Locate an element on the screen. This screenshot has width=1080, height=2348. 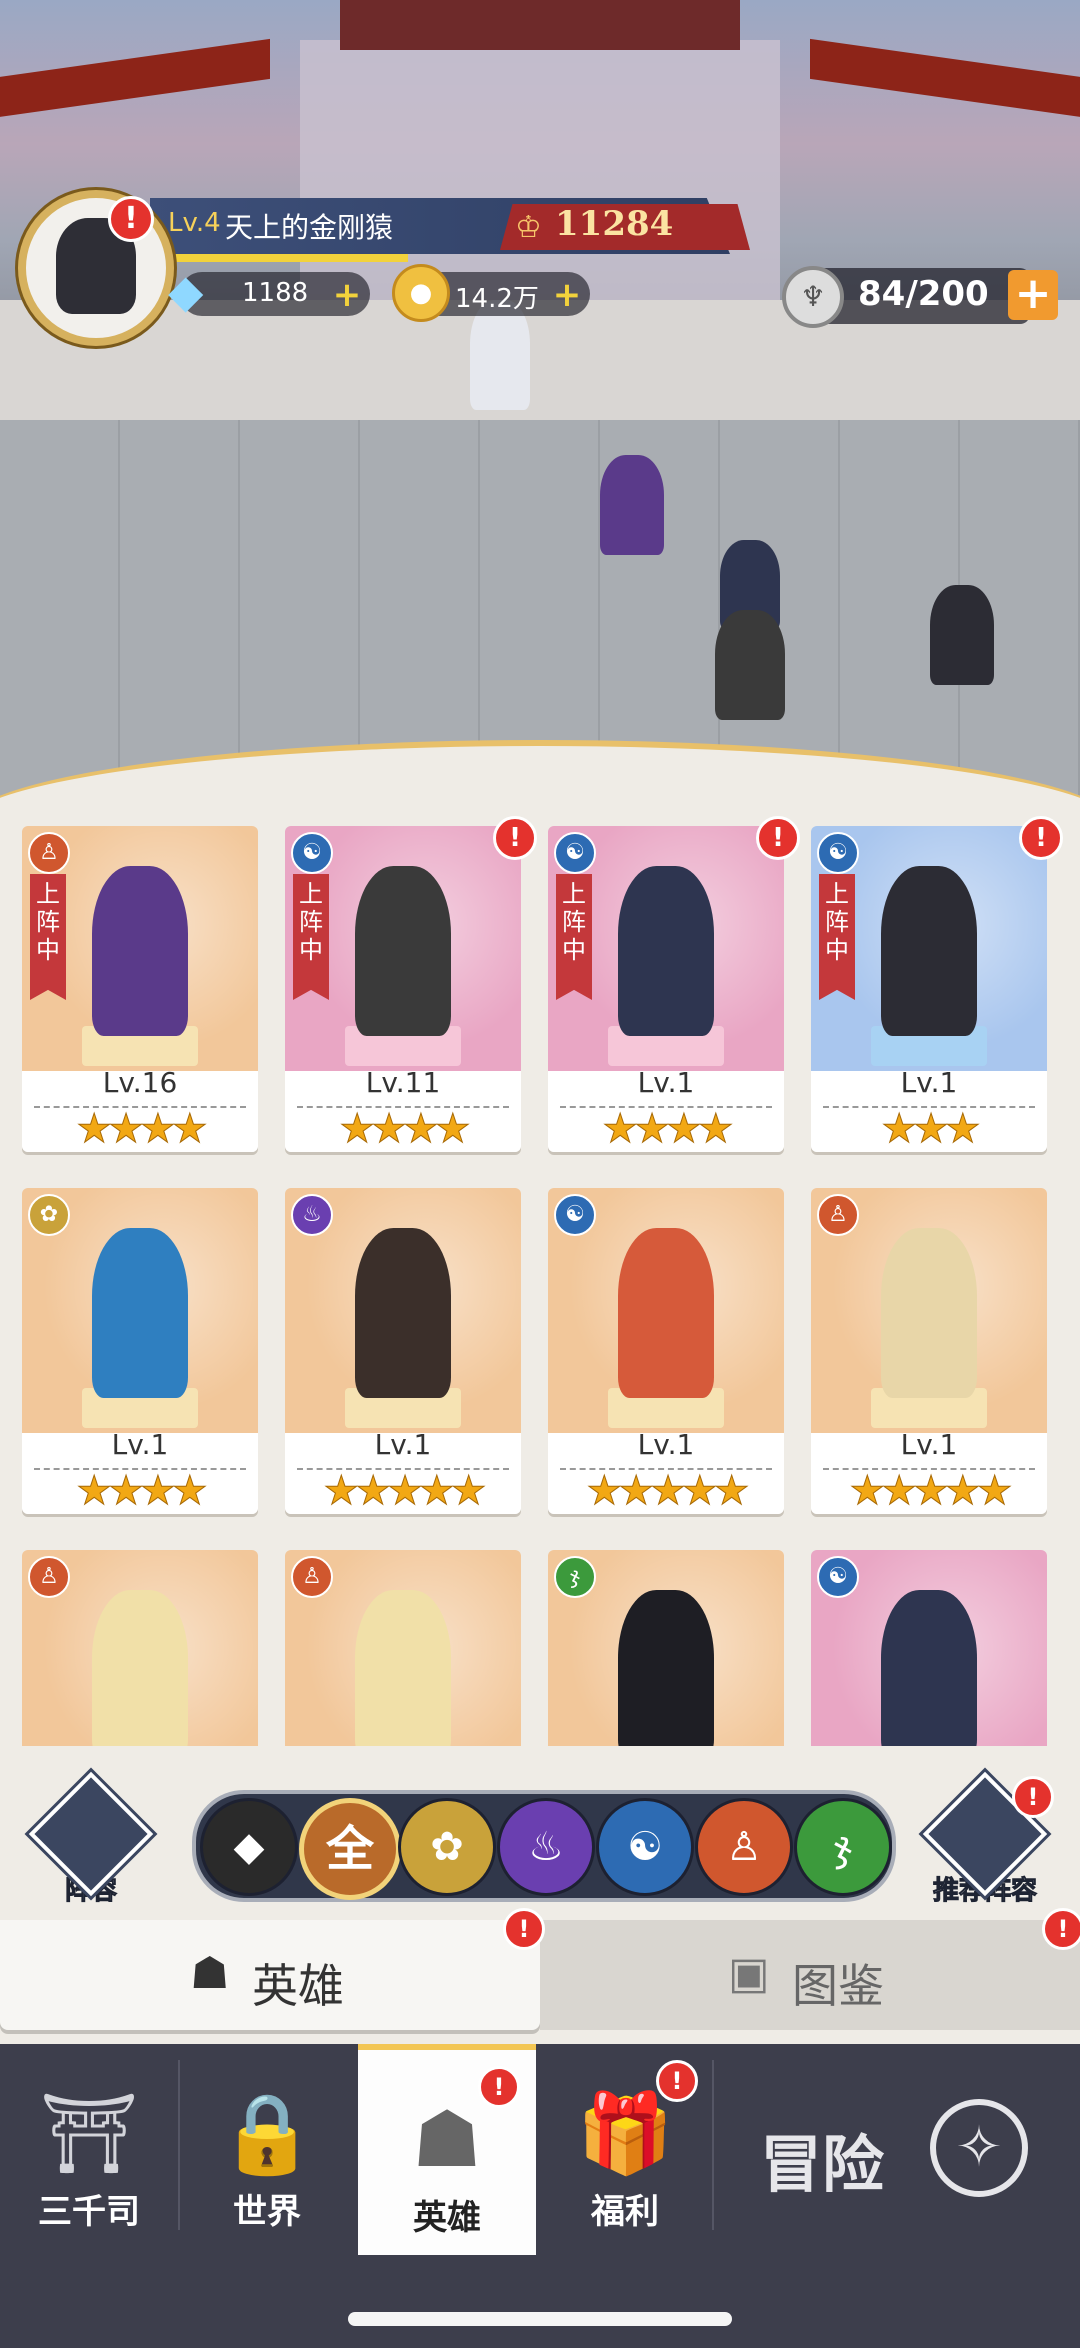
filter-tank-button: ◆ is located at coordinates (249, 1847).